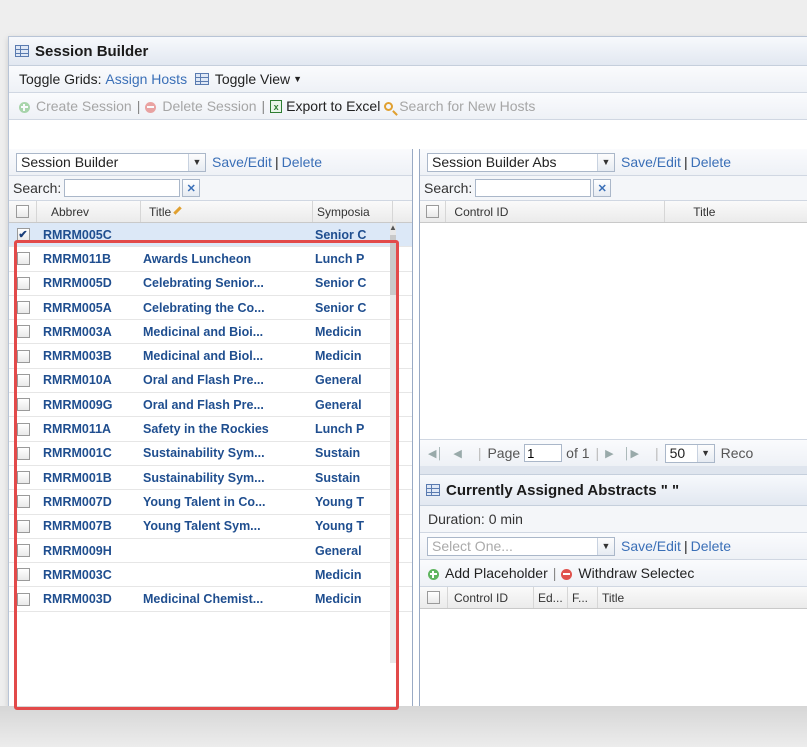  What do you see at coordinates (84, 106) in the screenshot?
I see `create-session-button: Create Session` at bounding box center [84, 106].